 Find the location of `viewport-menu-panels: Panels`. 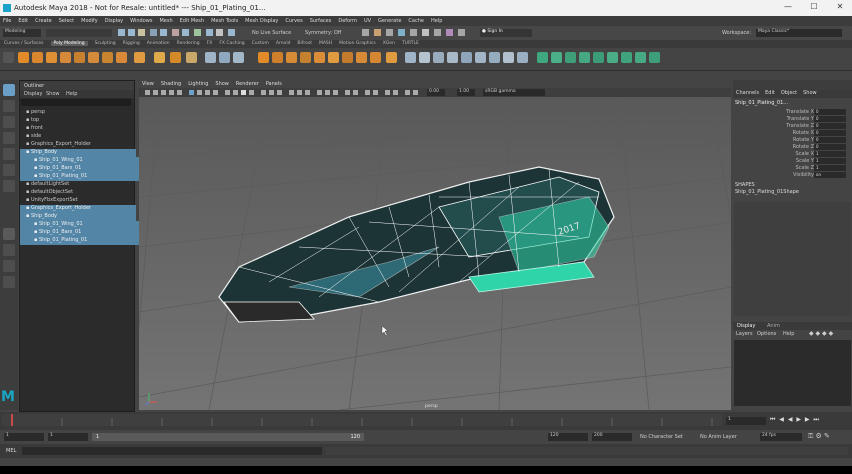

viewport-menu-panels: Panels is located at coordinates (274, 84).